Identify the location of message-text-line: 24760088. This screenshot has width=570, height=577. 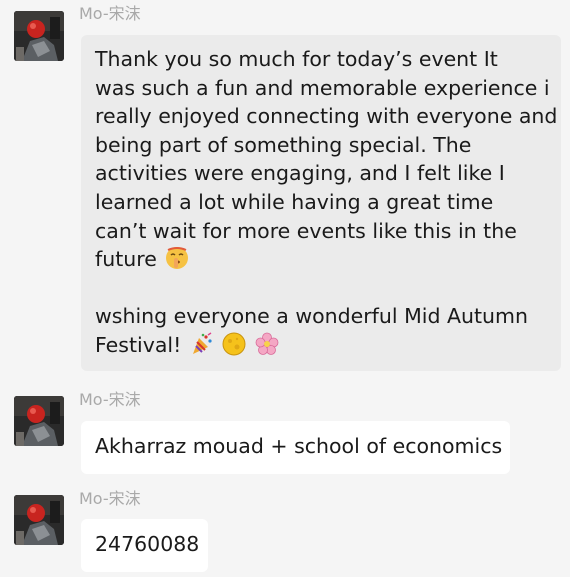
(147, 544).